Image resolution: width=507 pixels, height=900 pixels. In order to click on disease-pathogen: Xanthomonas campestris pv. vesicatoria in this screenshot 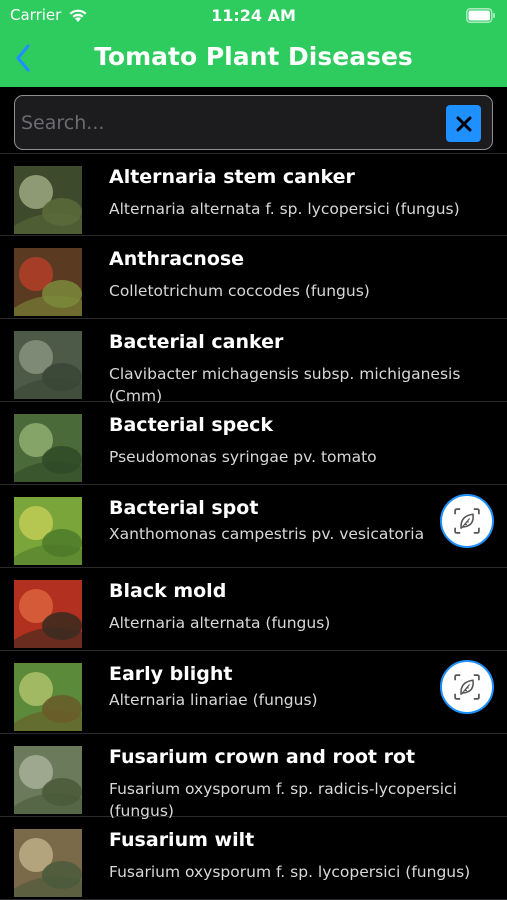, I will do `click(267, 534)`.